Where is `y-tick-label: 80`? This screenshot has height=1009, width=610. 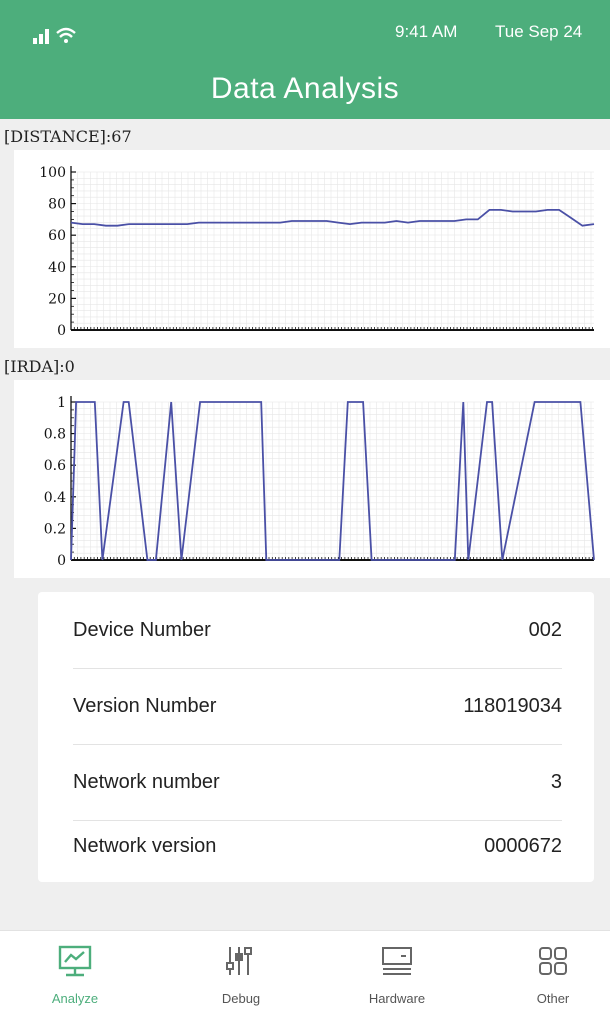
y-tick-label: 80 is located at coordinates (57, 205).